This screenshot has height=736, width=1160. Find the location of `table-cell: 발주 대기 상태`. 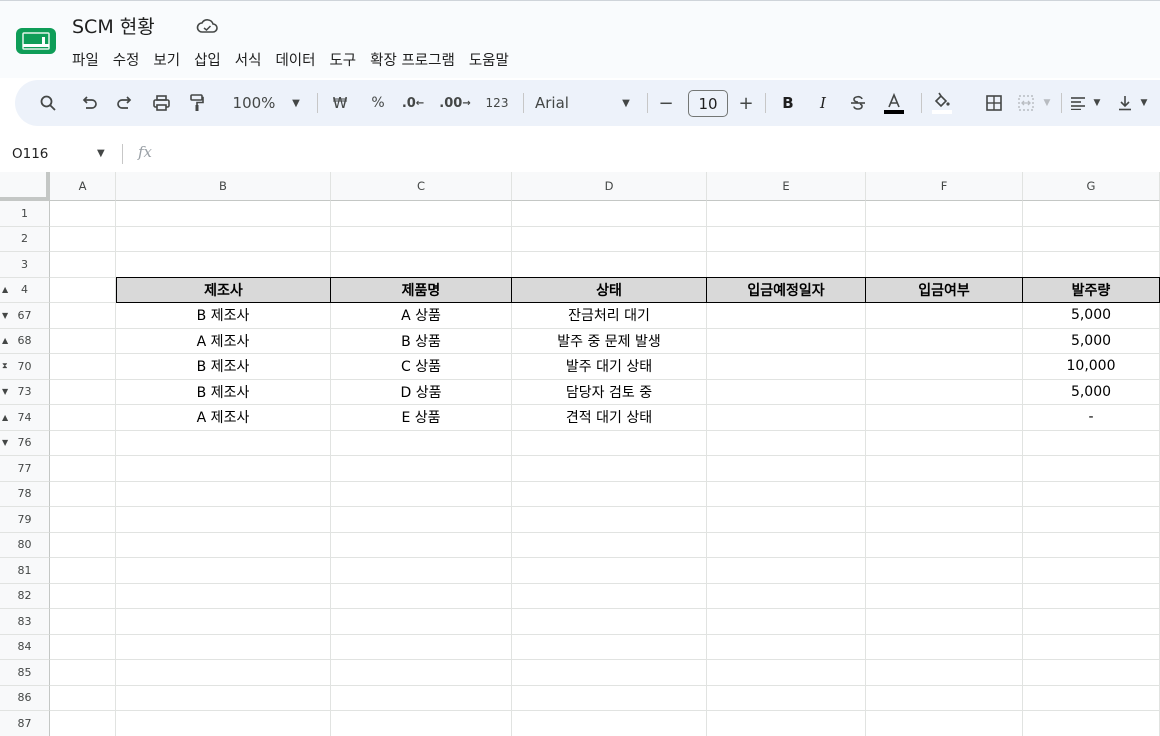

table-cell: 발주 대기 상태 is located at coordinates (609, 367).